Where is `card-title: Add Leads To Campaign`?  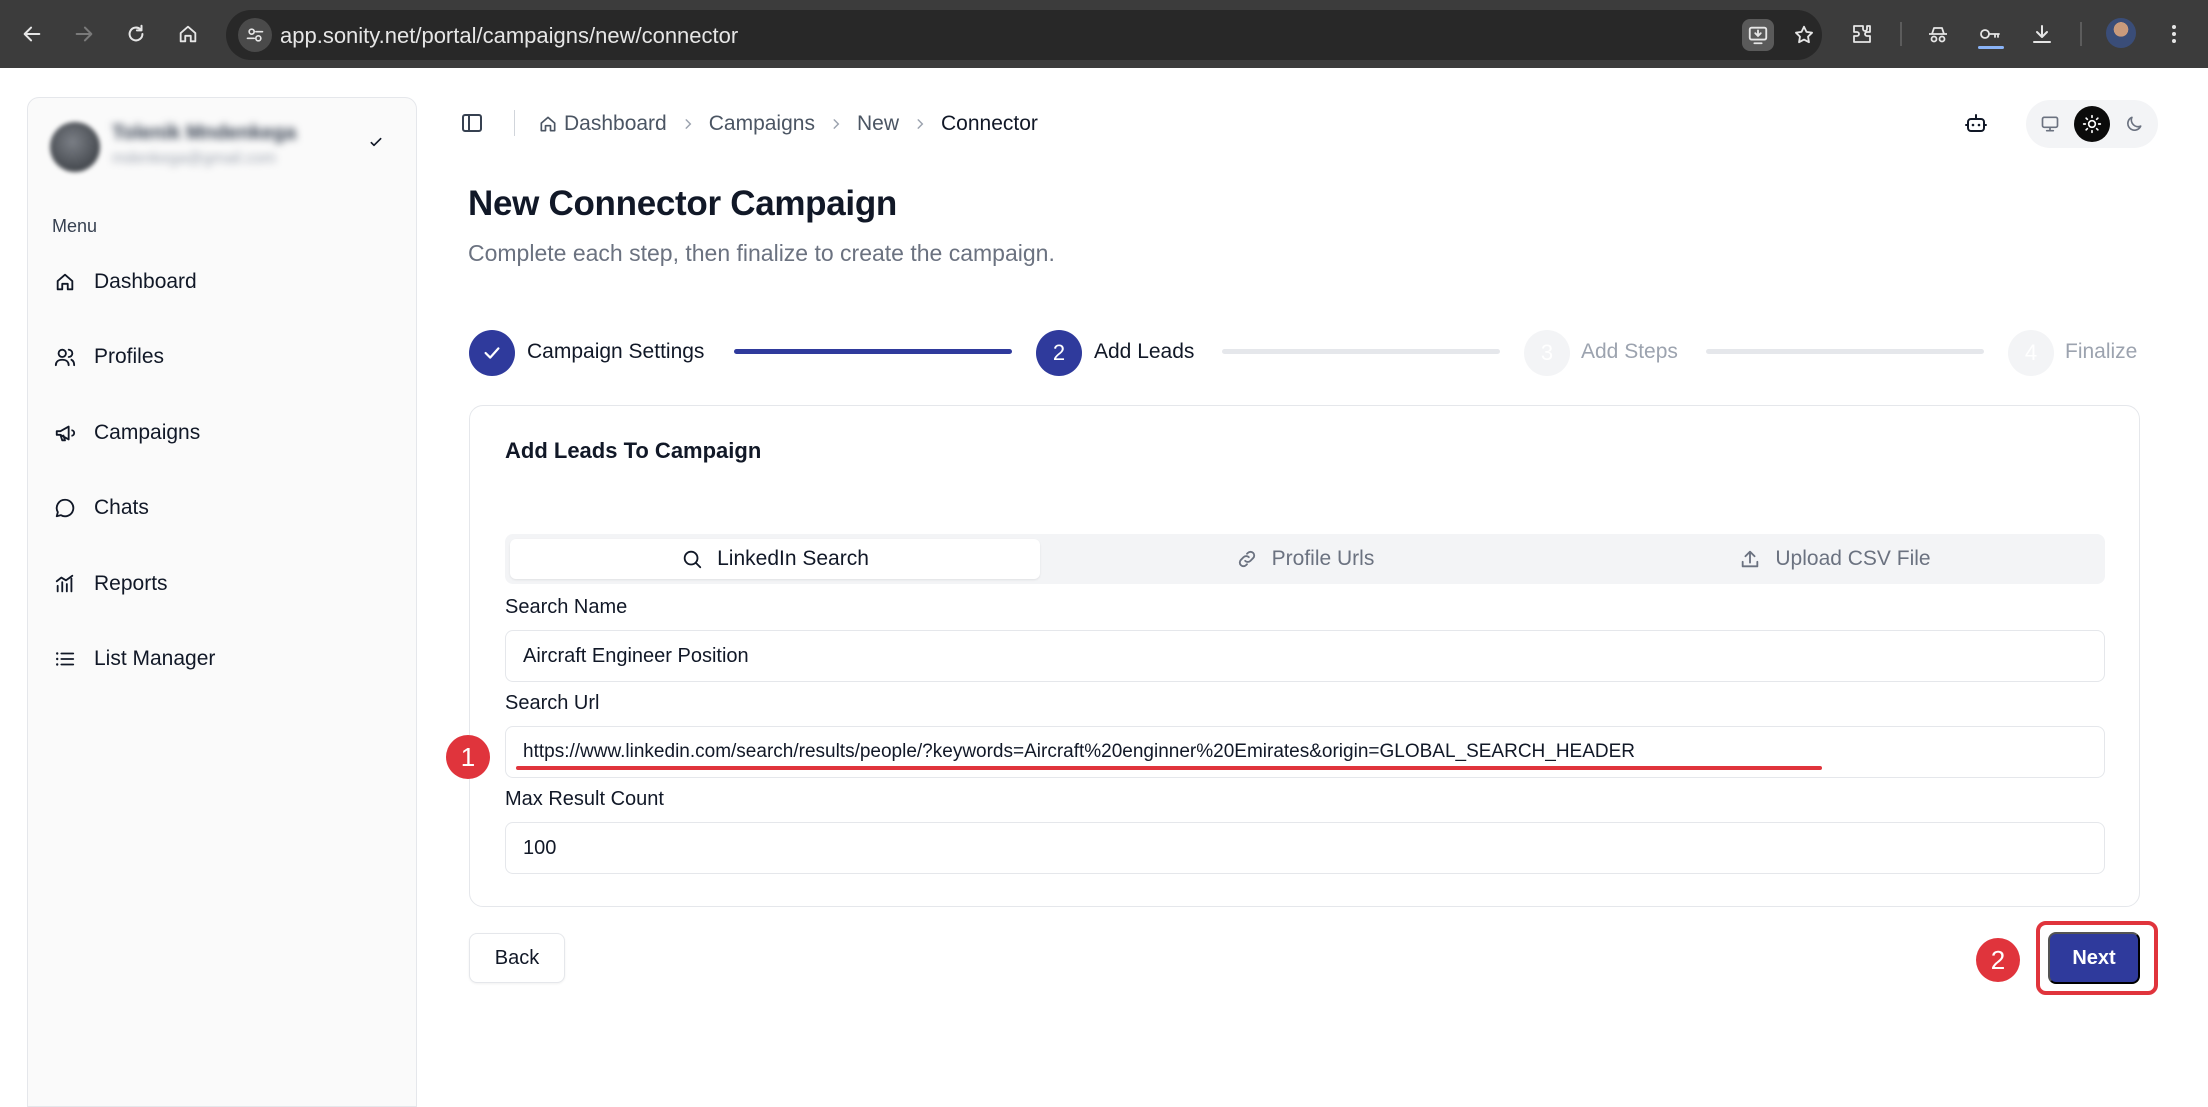 card-title: Add Leads To Campaign is located at coordinates (633, 450).